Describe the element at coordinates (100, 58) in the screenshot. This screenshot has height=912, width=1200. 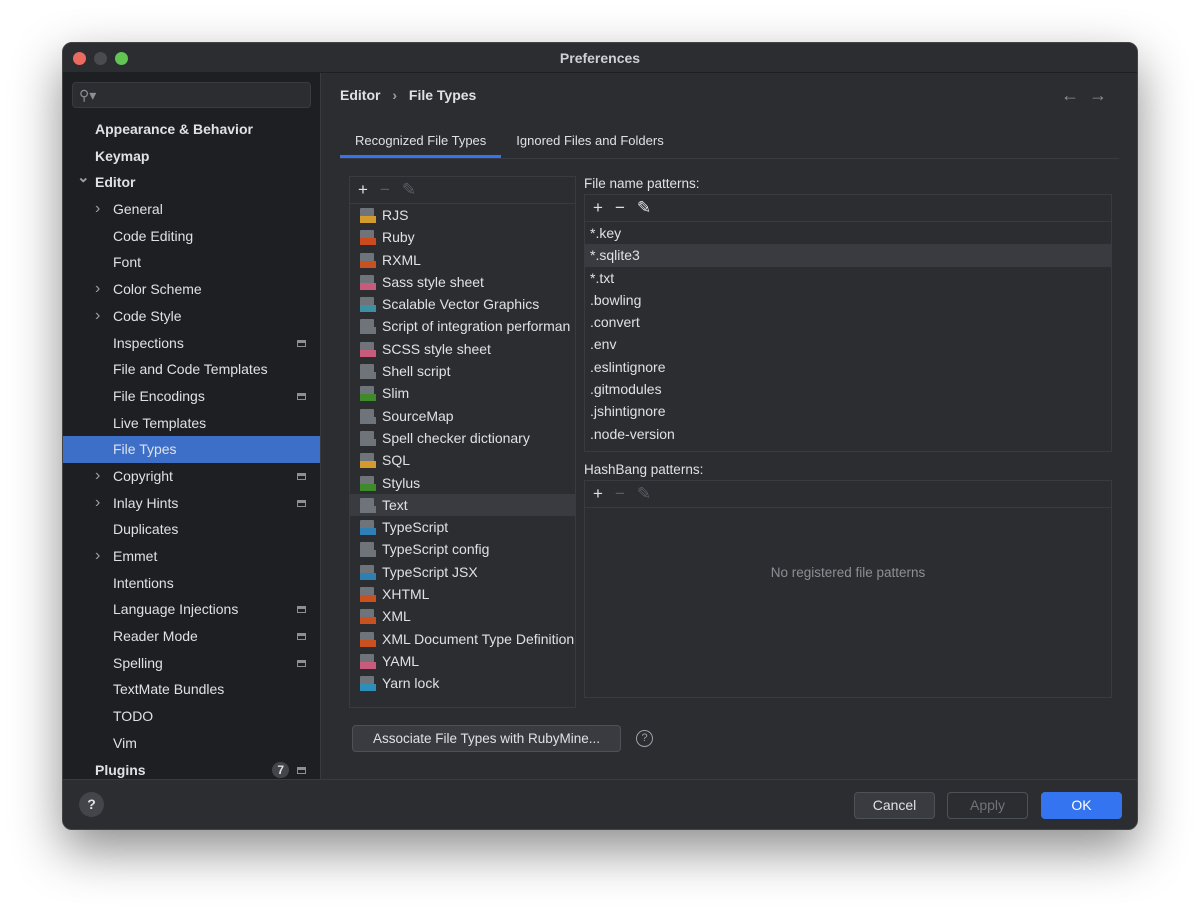
I see `minimize-button` at that location.